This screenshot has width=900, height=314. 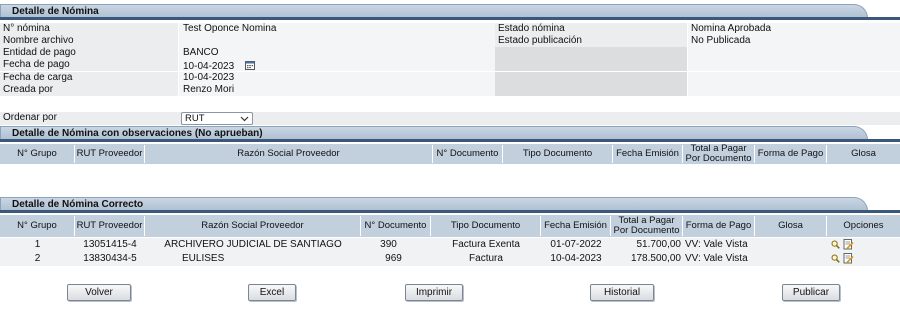 What do you see at coordinates (110, 258) in the screenshot?
I see `cell-rut: 13830434-5` at bounding box center [110, 258].